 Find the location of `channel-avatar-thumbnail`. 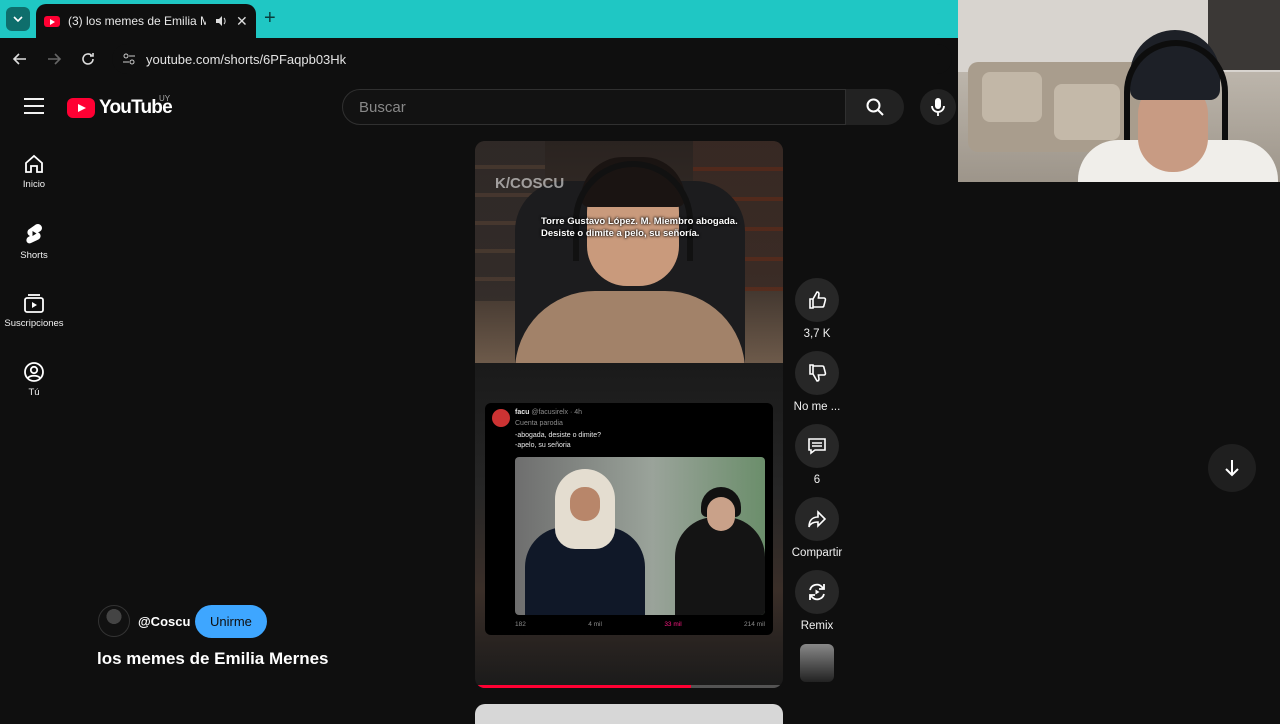

channel-avatar-thumbnail is located at coordinates (817, 663).